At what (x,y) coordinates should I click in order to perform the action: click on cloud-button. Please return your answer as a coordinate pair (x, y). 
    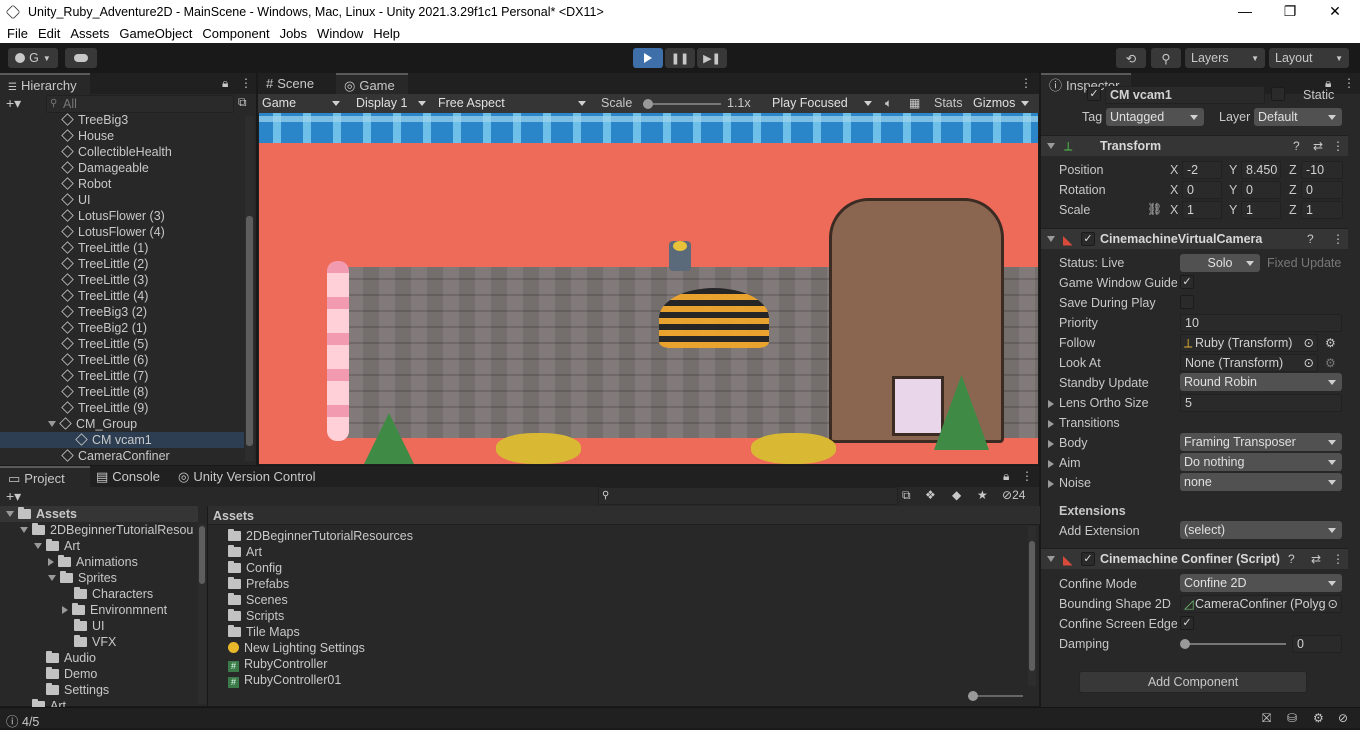
    Looking at the image, I should click on (81, 58).